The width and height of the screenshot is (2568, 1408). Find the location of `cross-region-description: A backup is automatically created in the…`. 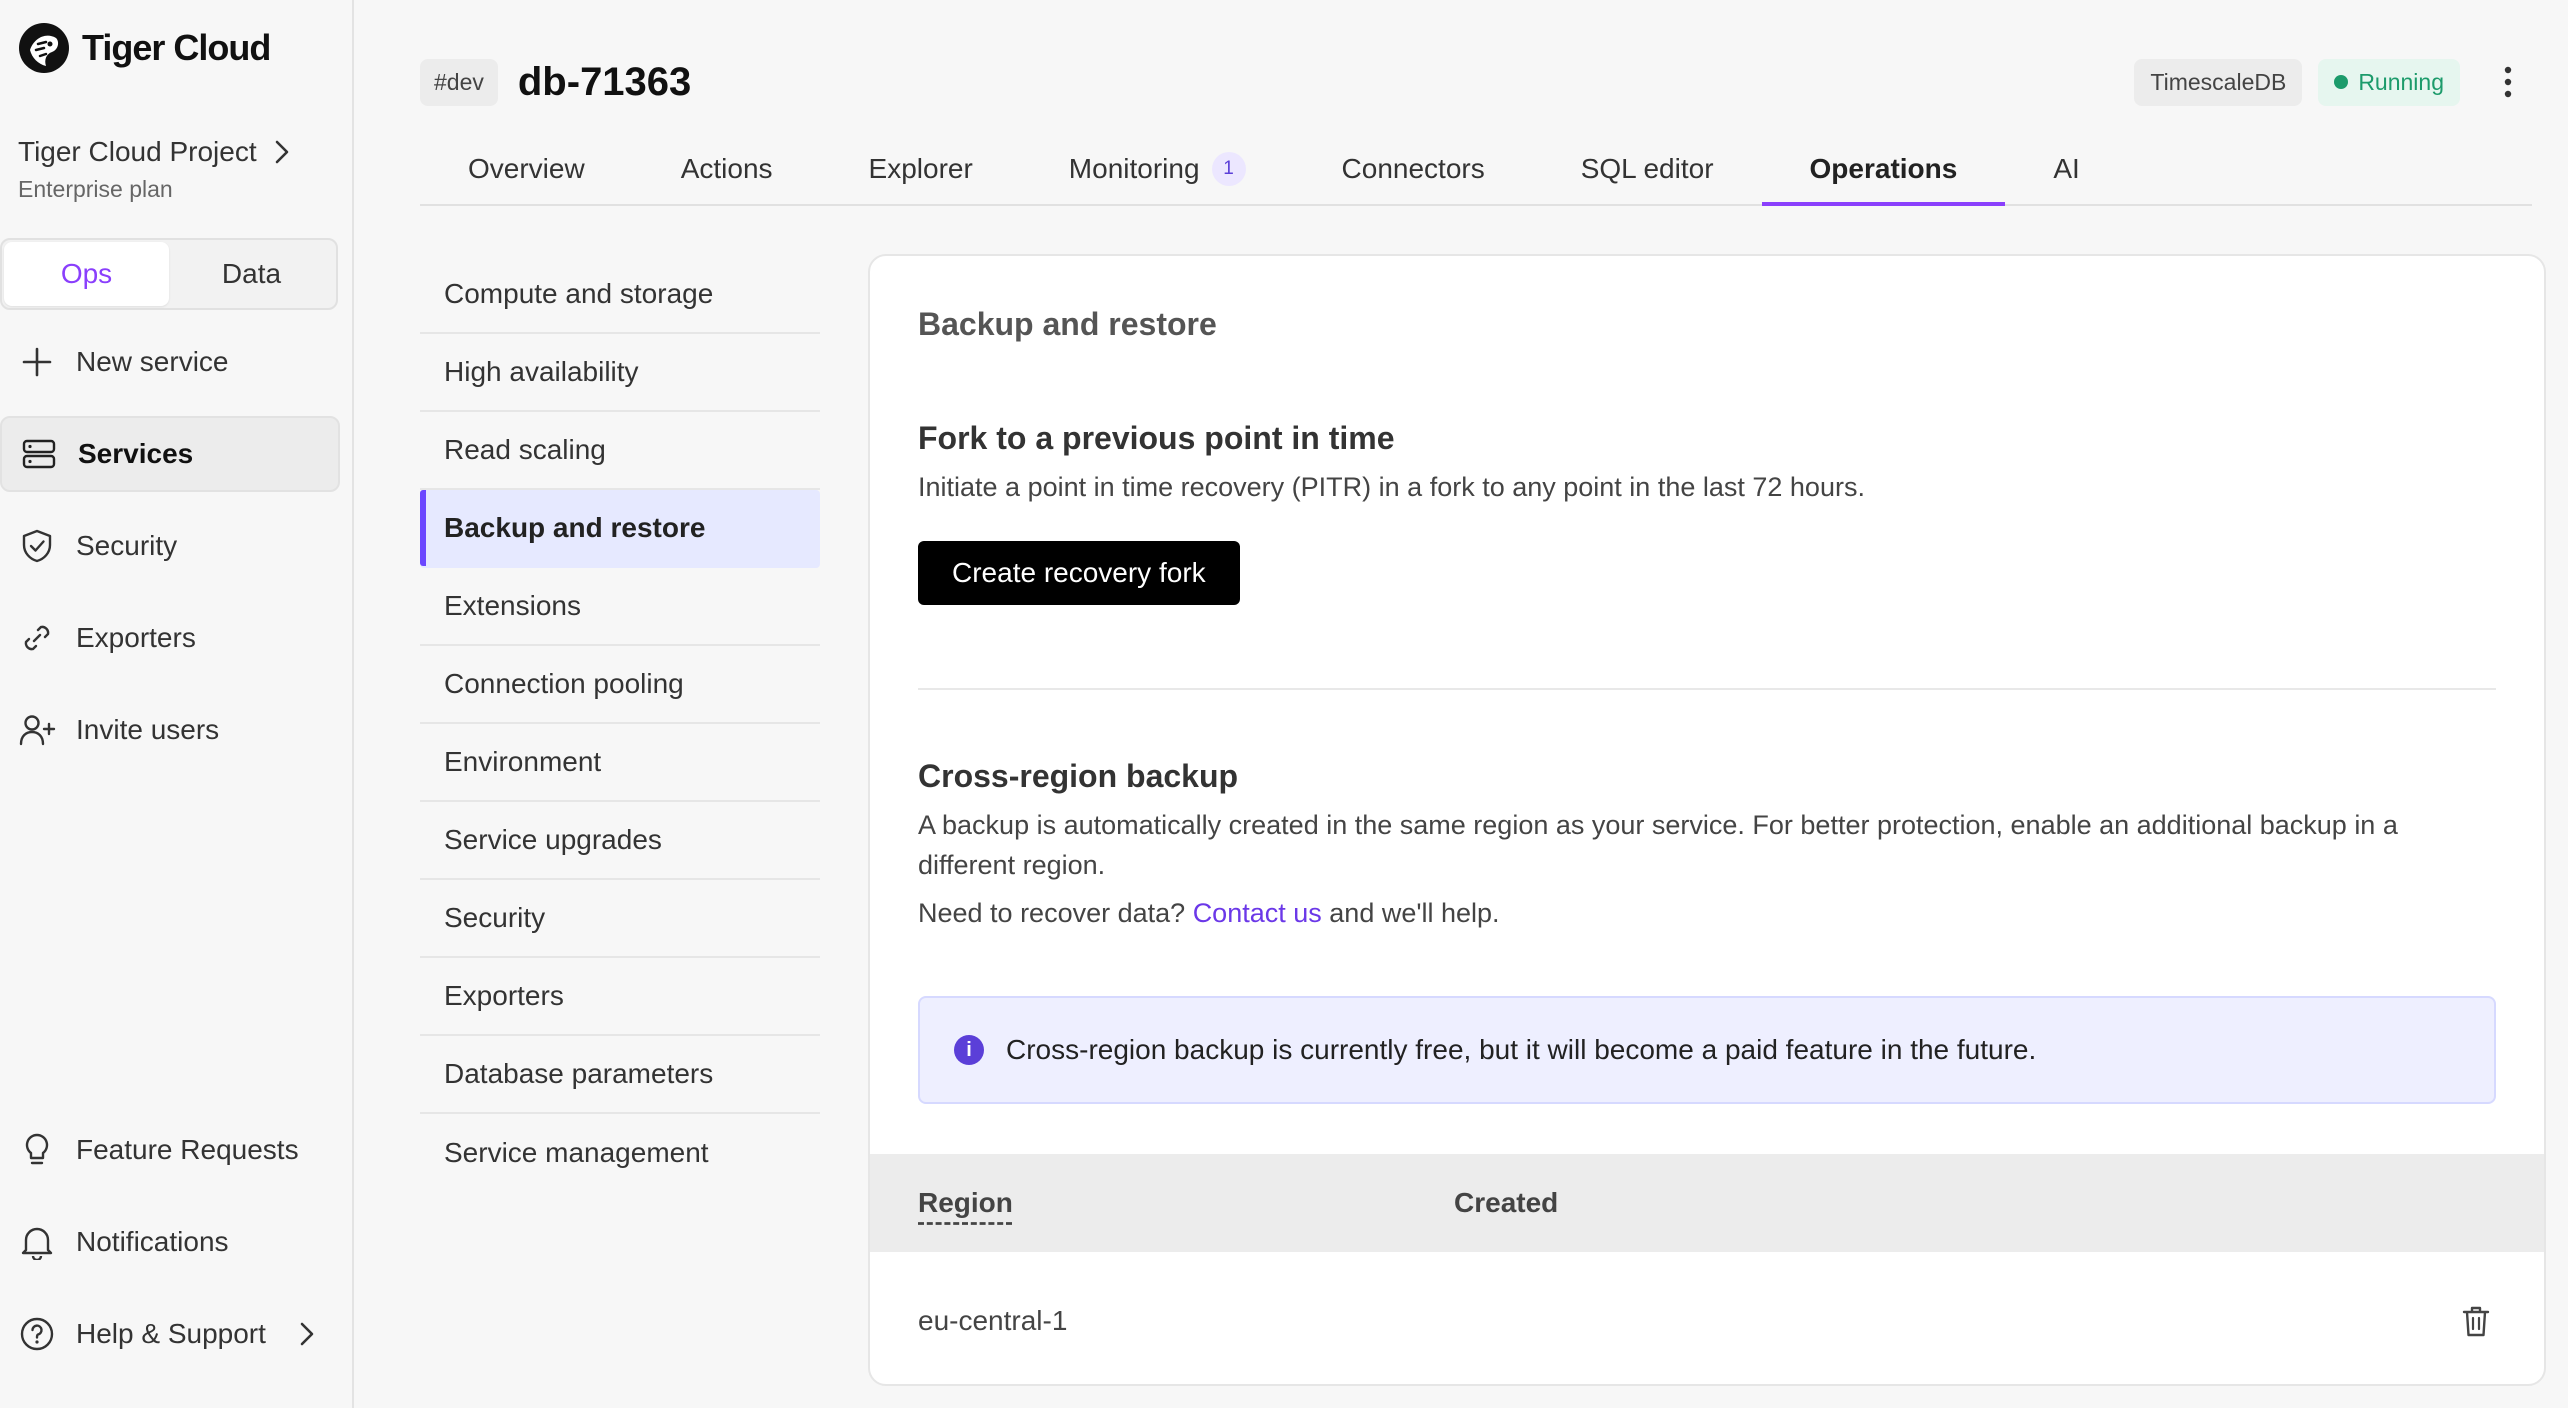

cross-region-description: A backup is automatically created in the… is located at coordinates (1658, 845).